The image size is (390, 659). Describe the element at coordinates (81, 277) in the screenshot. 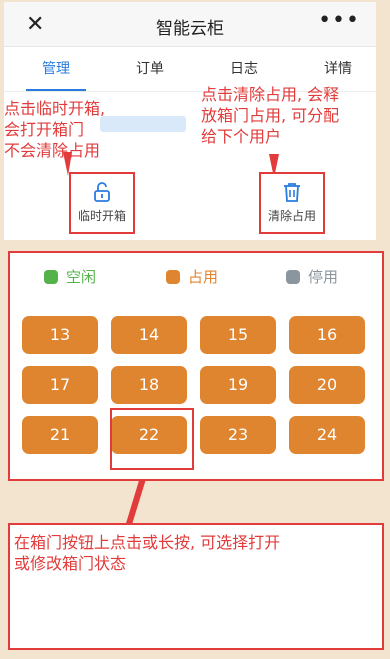

I see `legend-free-label: 空闲` at that location.